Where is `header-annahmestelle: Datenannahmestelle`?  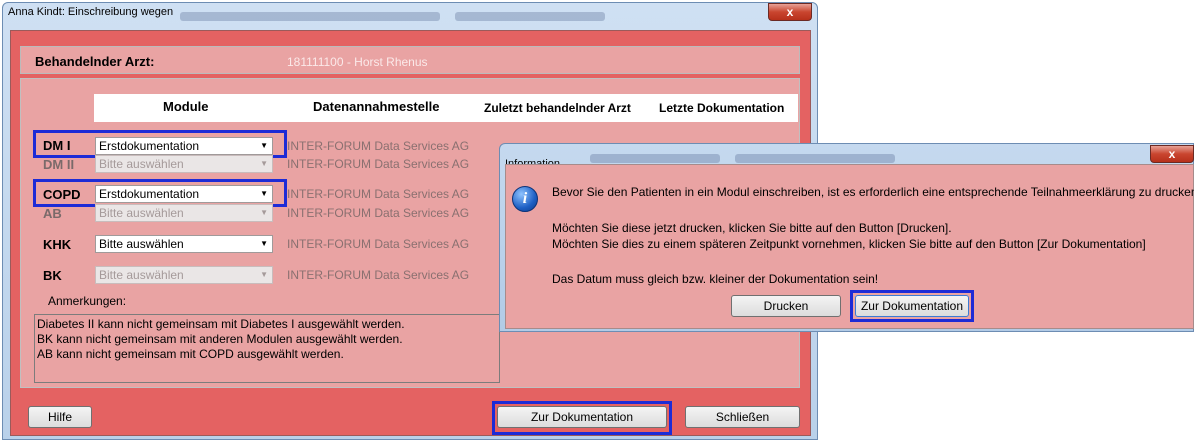
header-annahmestelle: Datenannahmestelle is located at coordinates (376, 106).